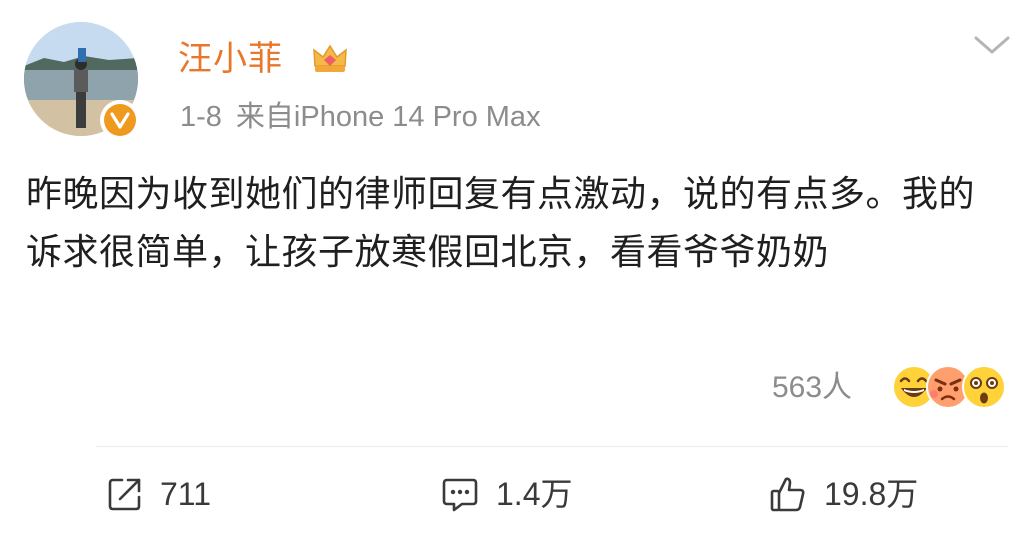 The width and height of the screenshot is (1024, 541). What do you see at coordinates (186, 494) in the screenshot?
I see `repost-count: 711` at bounding box center [186, 494].